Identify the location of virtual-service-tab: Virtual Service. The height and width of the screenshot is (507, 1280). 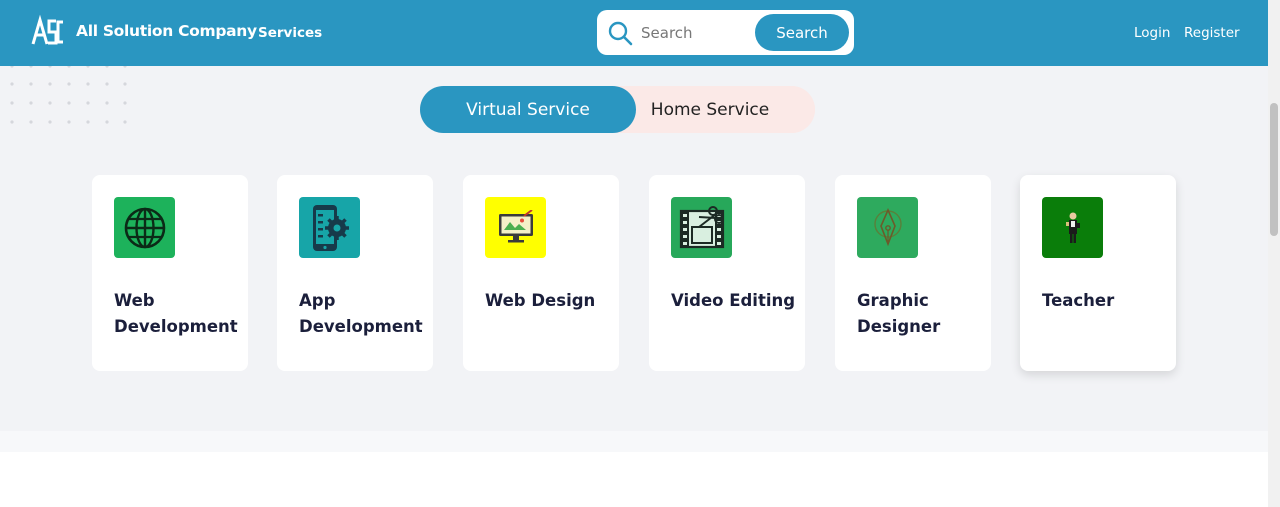
(528, 109).